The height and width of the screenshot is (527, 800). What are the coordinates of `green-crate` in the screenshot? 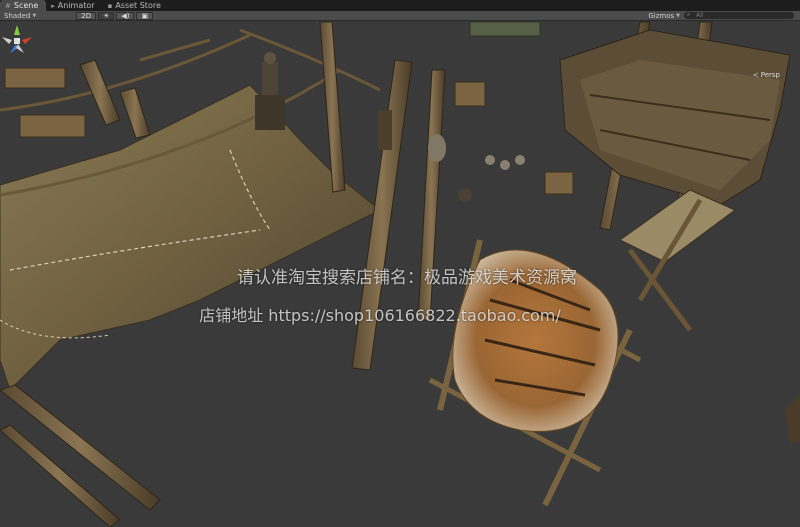 It's located at (505, 29).